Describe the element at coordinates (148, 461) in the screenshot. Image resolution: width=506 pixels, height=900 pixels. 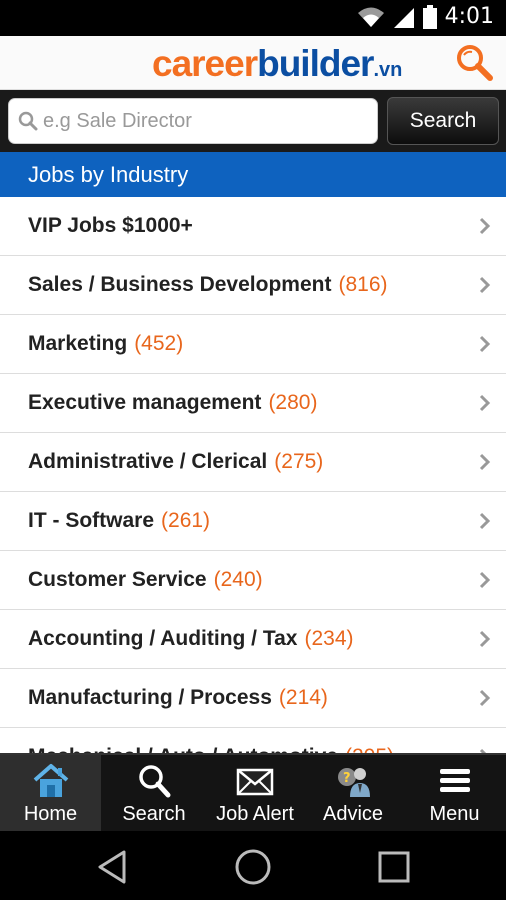
I see `industry-label: Administrative / Clerical` at that location.